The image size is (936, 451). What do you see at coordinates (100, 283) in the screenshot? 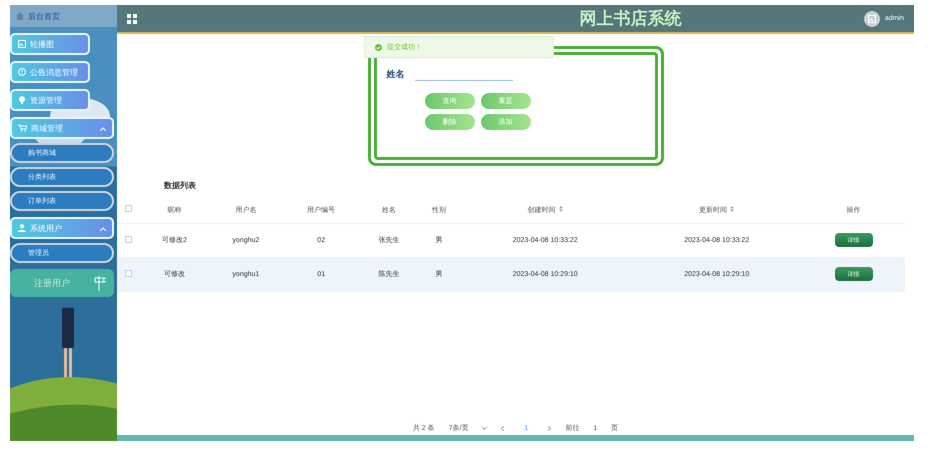
I see `signpost-icon` at bounding box center [100, 283].